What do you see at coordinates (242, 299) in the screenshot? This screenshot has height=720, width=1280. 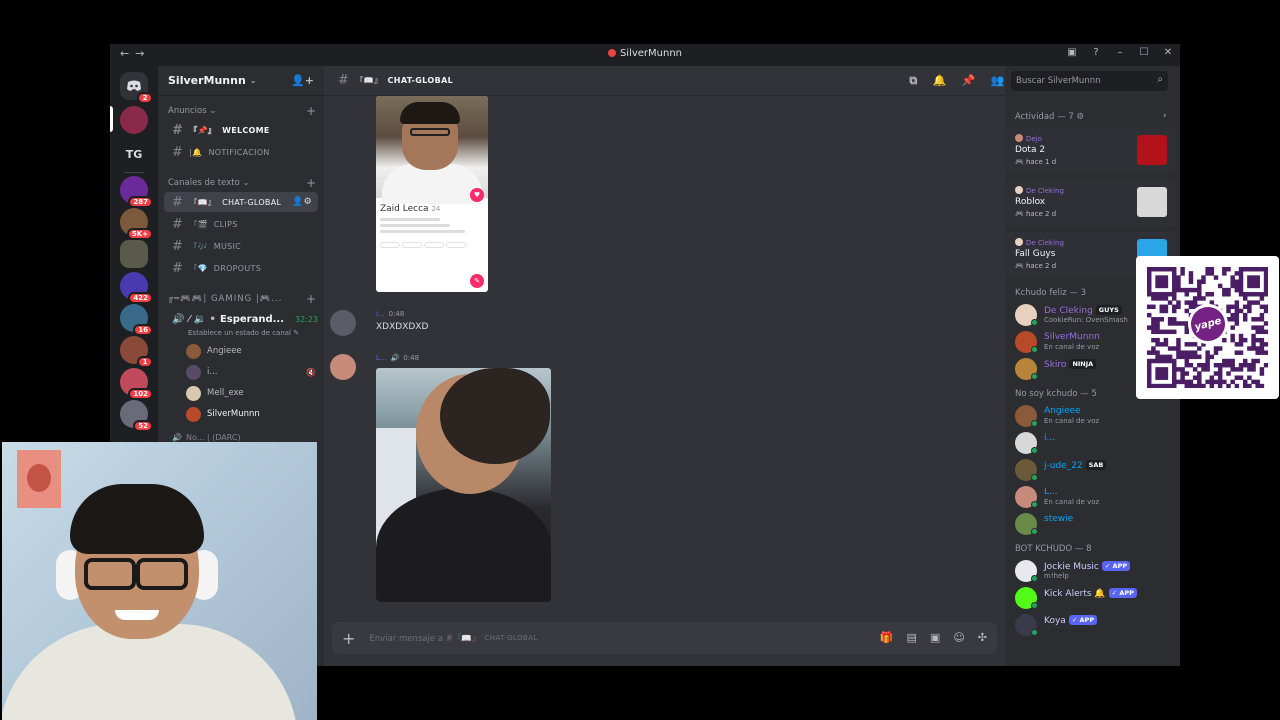 I see `category-gaming: ╔═🎮🎮| GAMING |🎮... +` at bounding box center [242, 299].